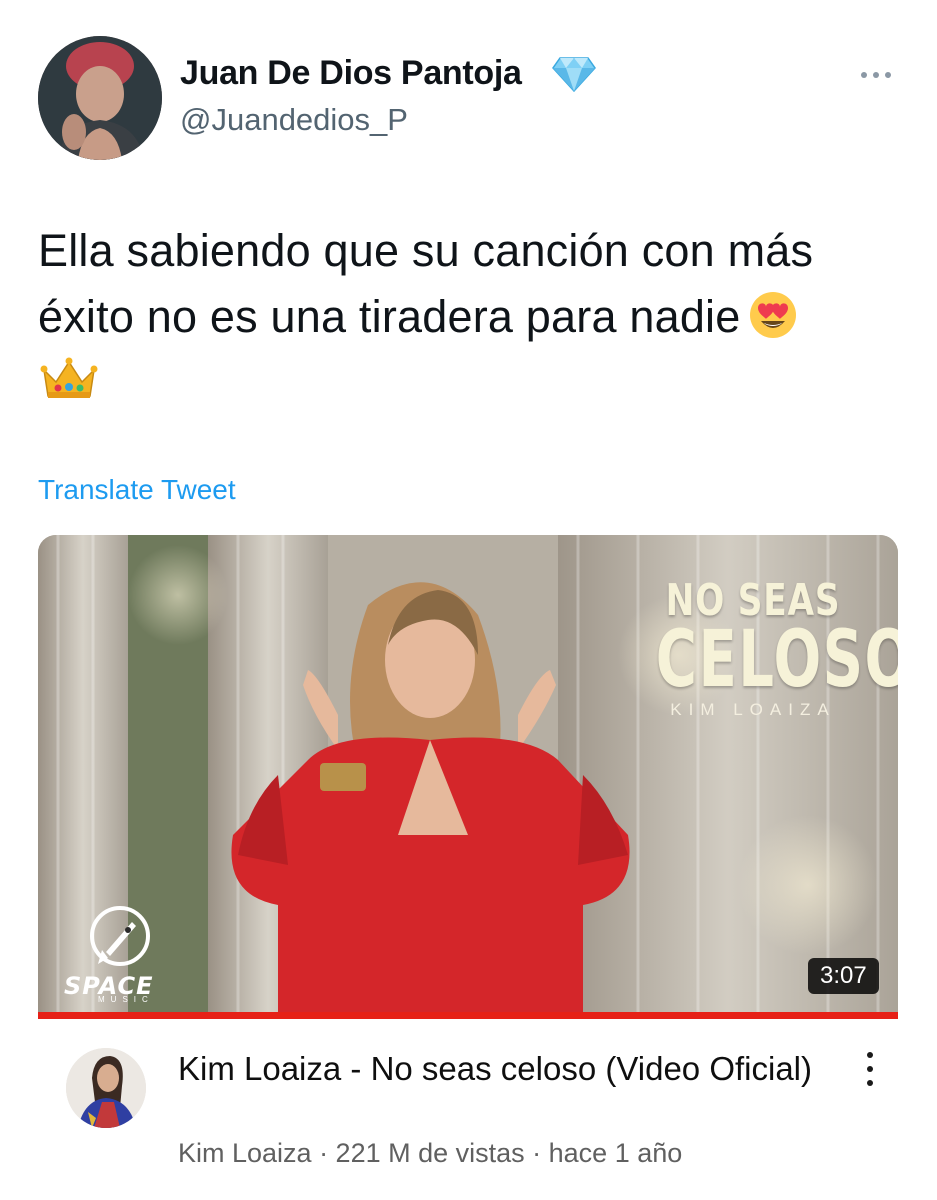 This screenshot has height=1200, width=937. Describe the element at coordinates (69, 377) in the screenshot. I see `crown-emoji-icon` at that location.